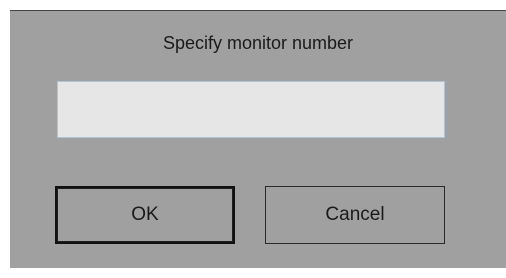 The image size is (506, 278). What do you see at coordinates (145, 215) in the screenshot?
I see `ok-button: OK` at bounding box center [145, 215].